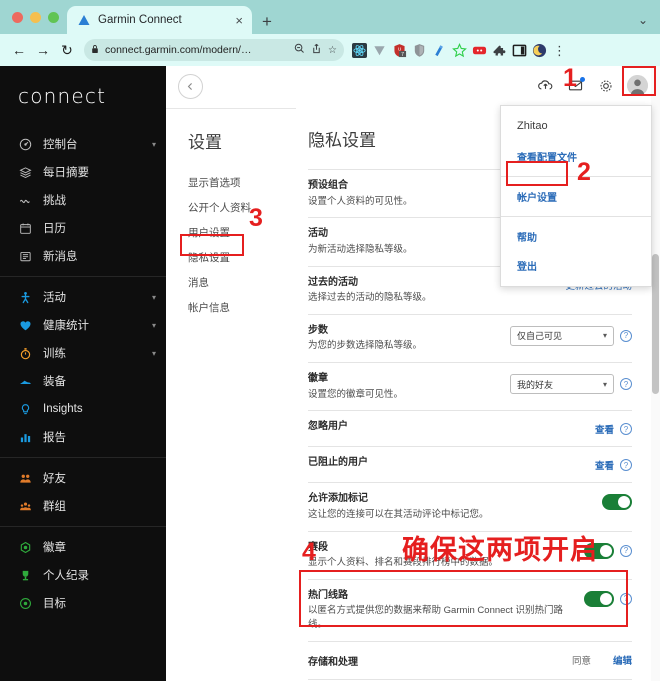 The width and height of the screenshot is (660, 681). Describe the element at coordinates (604, 465) in the screenshot. I see `view-blocked-users-link: 查看` at that location.